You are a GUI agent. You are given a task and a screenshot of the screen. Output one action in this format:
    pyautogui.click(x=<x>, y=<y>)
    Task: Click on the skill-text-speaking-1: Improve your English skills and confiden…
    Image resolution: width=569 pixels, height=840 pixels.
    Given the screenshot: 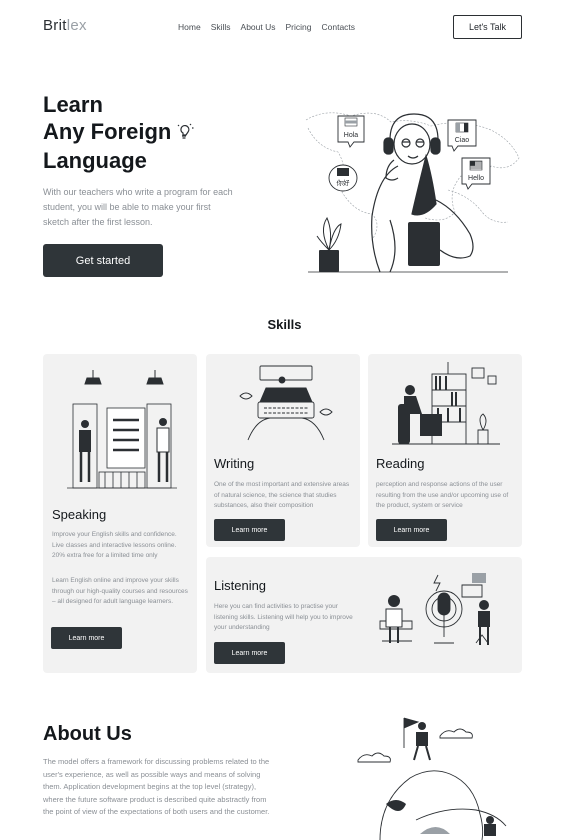 What is the action you would take?
    pyautogui.click(x=114, y=545)
    